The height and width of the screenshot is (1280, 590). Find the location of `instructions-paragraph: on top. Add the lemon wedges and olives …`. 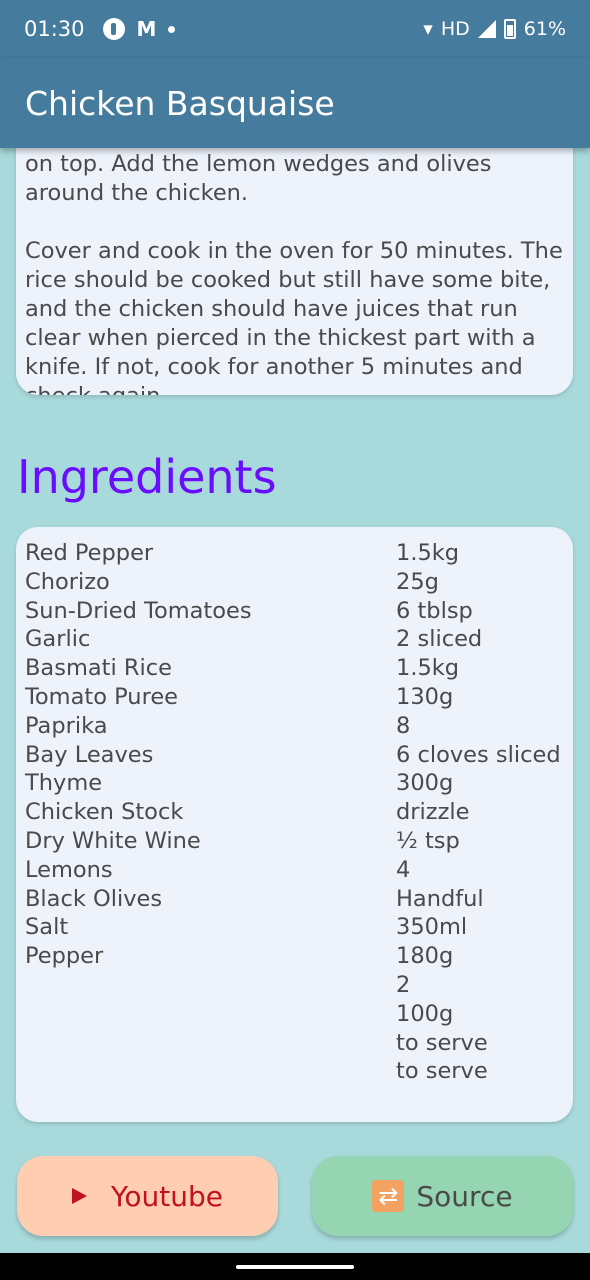

instructions-paragraph: on top. Add the lemon wedges and olives … is located at coordinates (258, 178).